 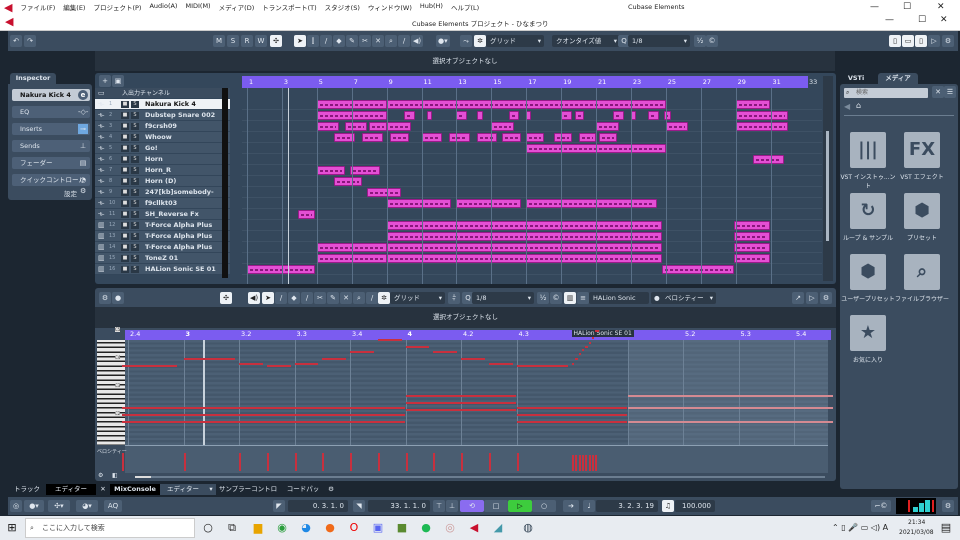 I want to click on menu-item: トランスポート(T), so click(x=289, y=7).